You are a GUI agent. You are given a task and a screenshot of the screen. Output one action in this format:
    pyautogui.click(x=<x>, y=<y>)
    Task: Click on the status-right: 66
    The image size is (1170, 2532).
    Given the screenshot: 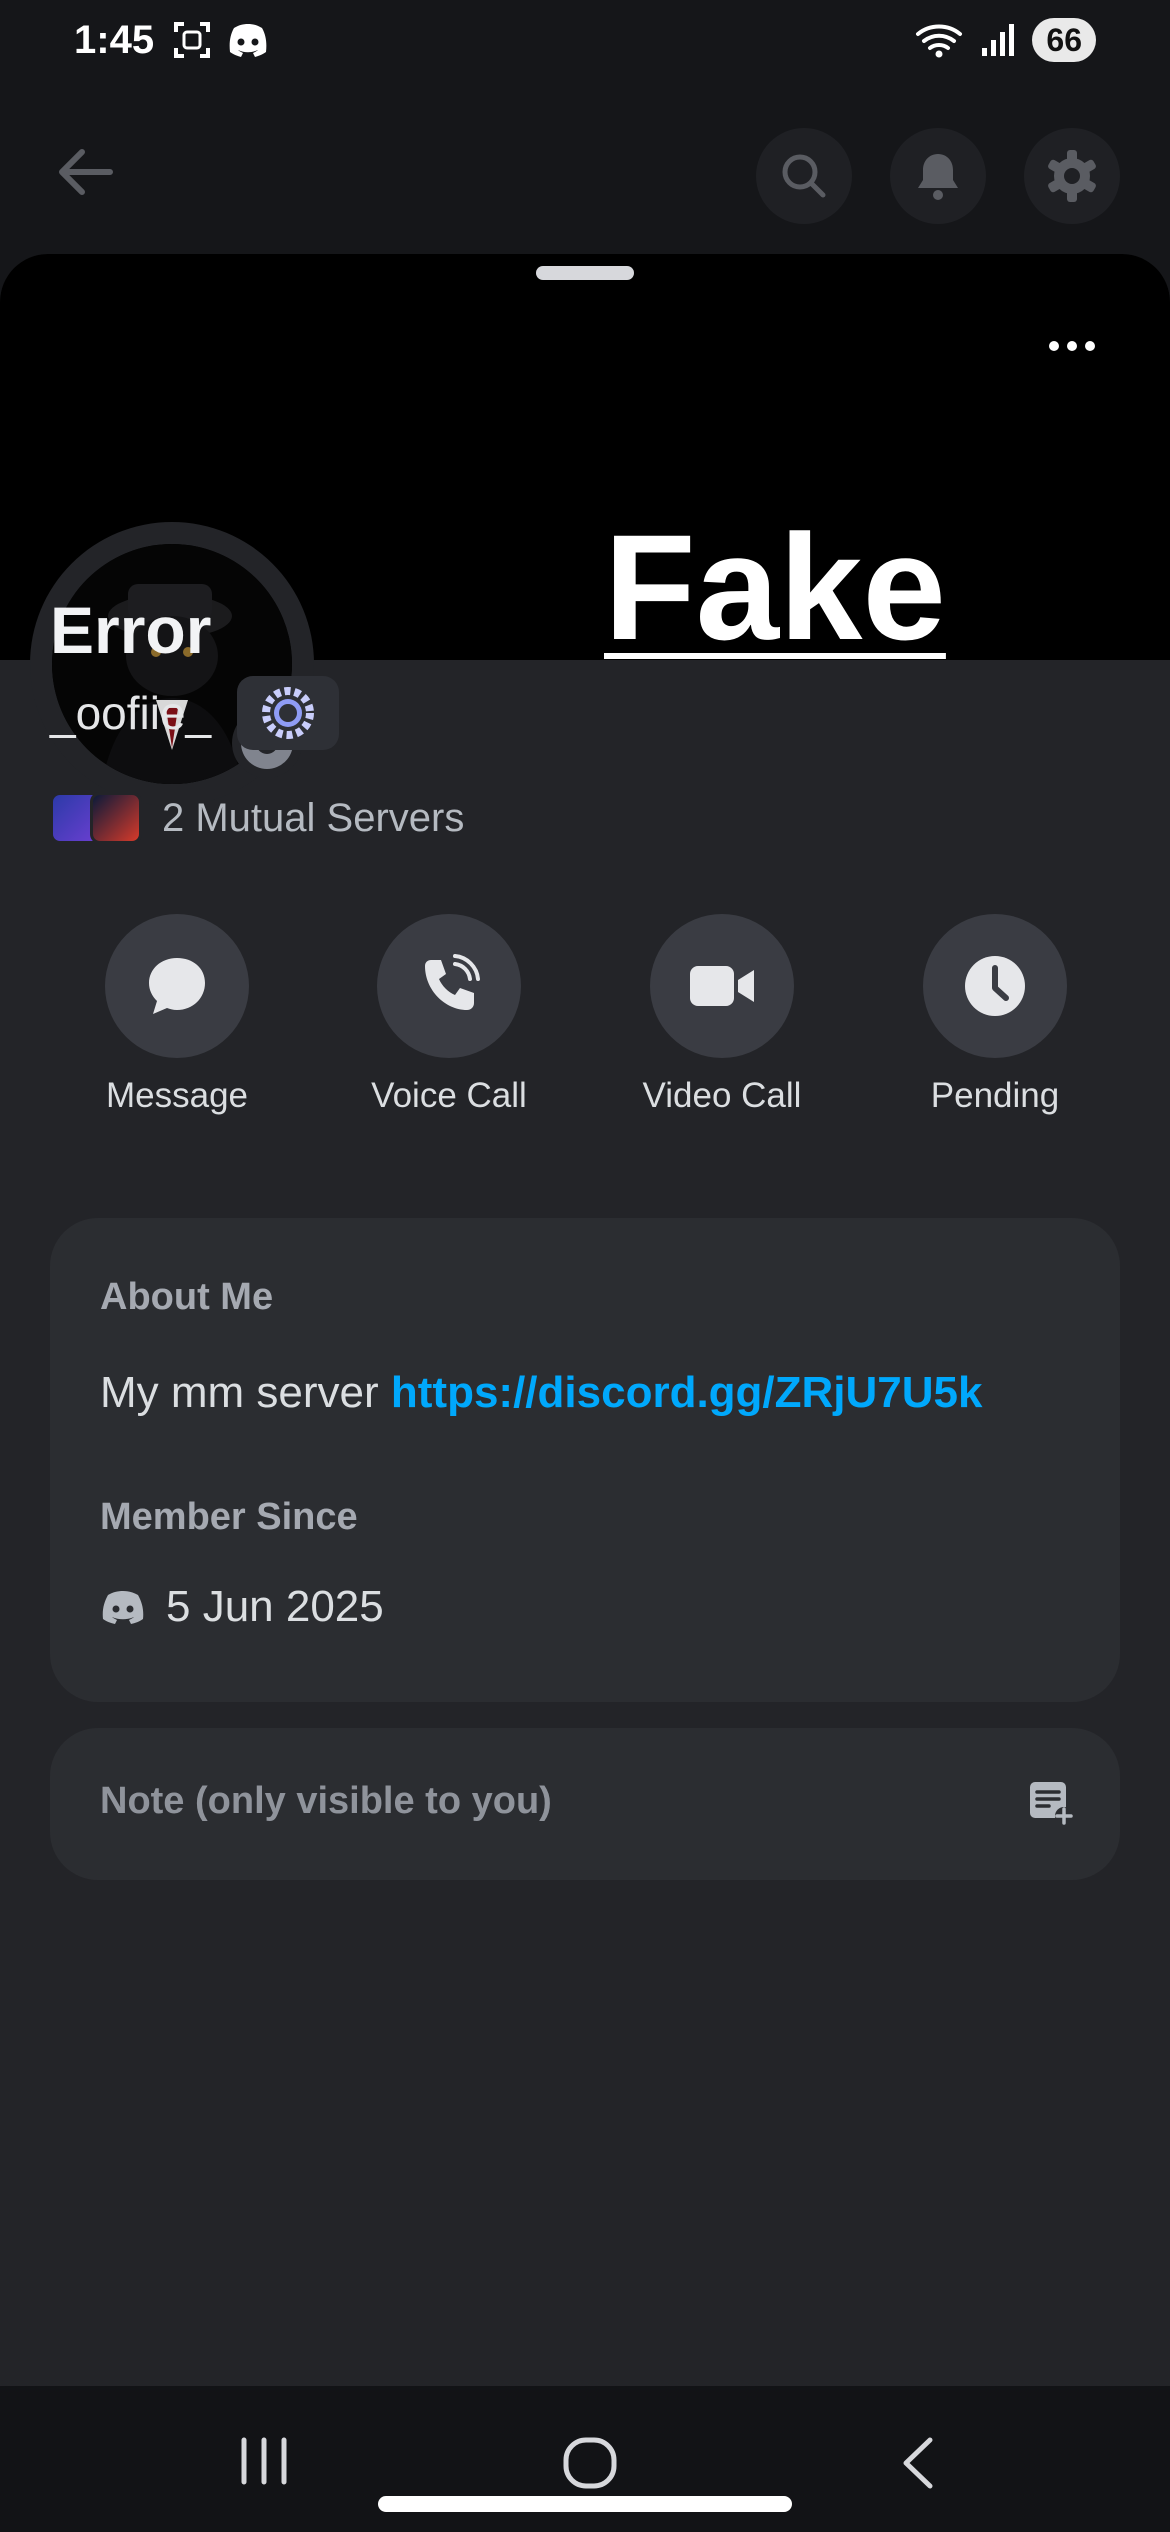 What is the action you would take?
    pyautogui.click(x=1005, y=40)
    